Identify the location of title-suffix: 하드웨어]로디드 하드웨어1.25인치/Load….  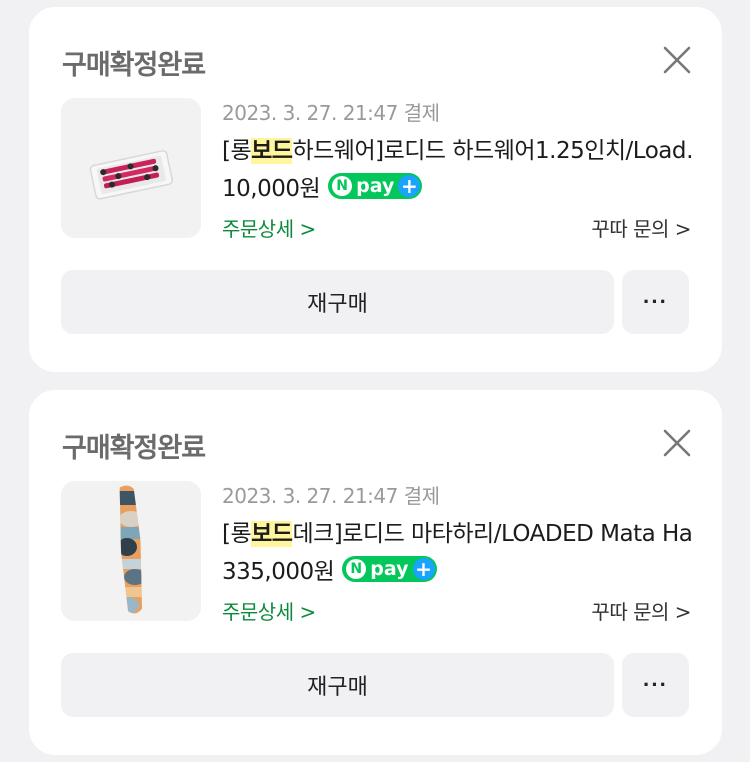
(492, 151).